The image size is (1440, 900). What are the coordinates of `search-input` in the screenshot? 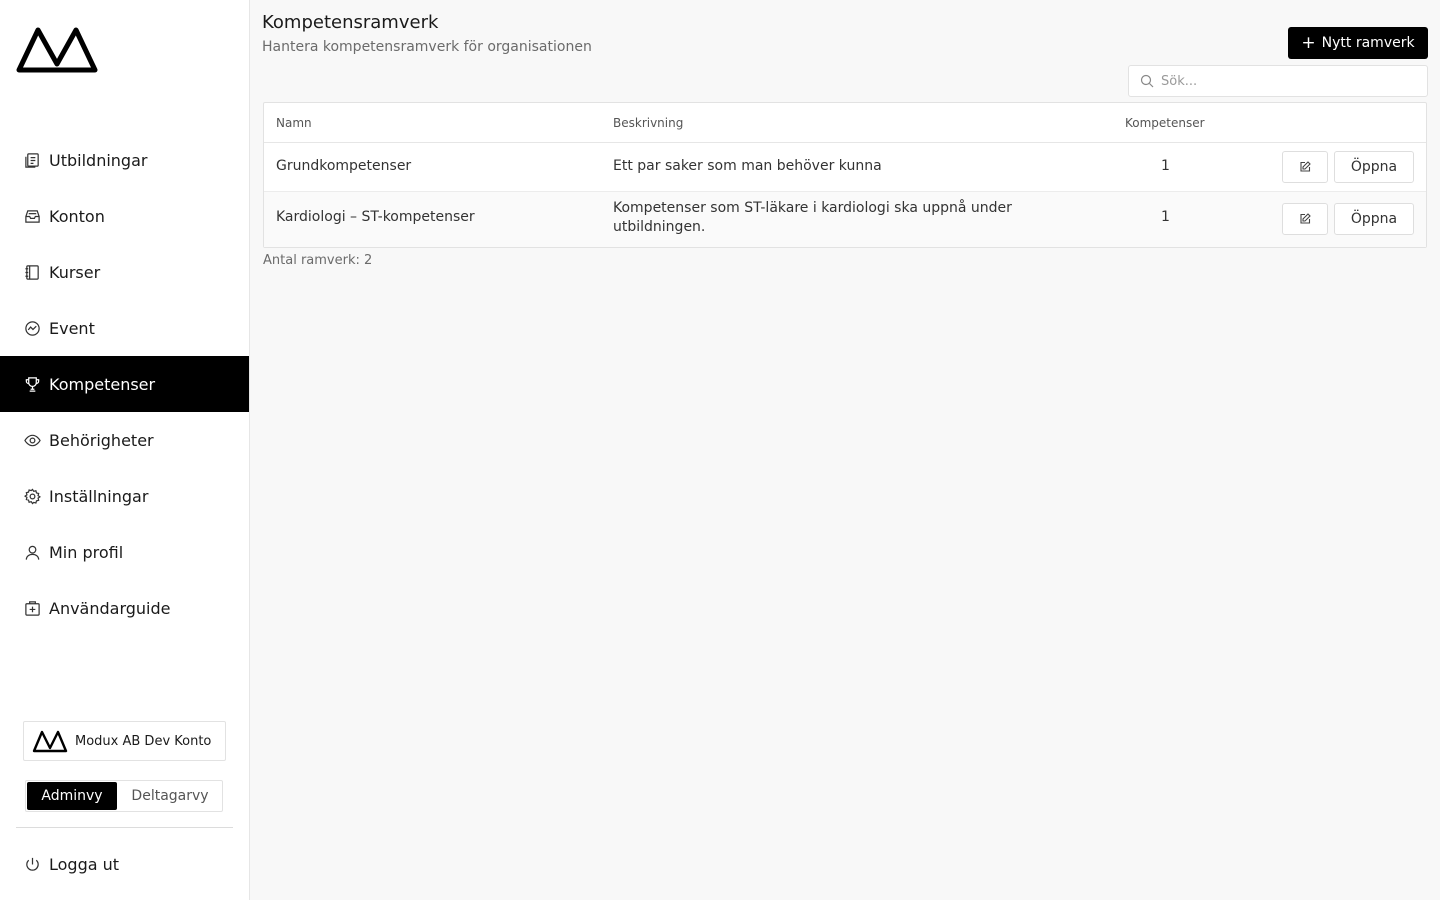 It's located at (1286, 81).